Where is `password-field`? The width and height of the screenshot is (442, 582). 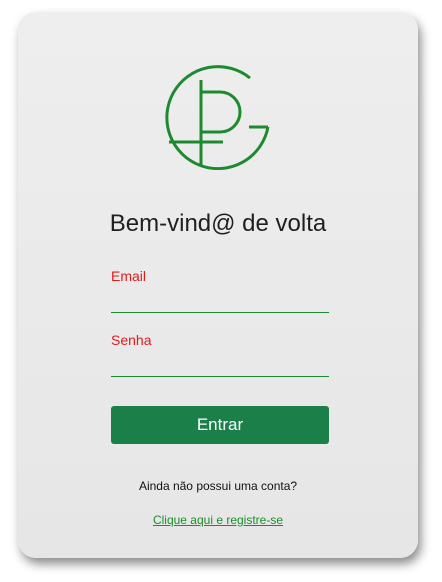 password-field is located at coordinates (220, 365).